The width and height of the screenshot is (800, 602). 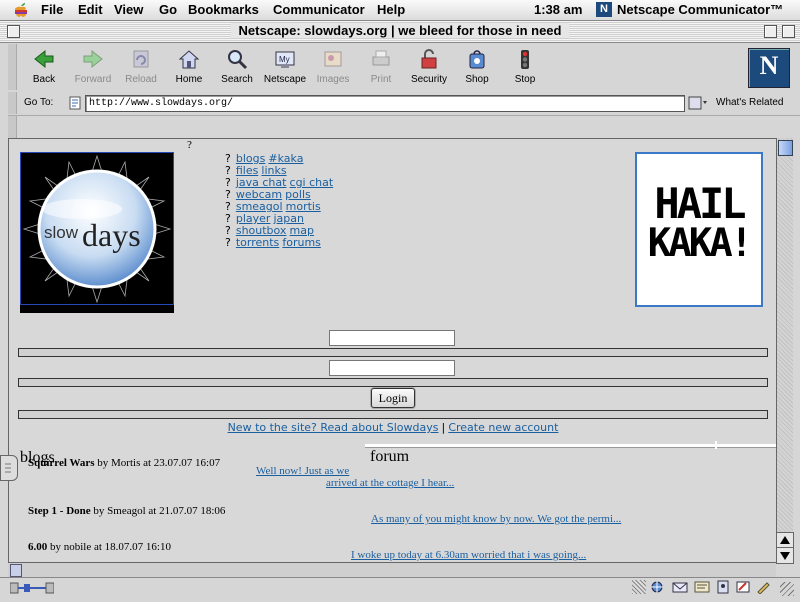 I want to click on forward-button: Forward, so click(x=93, y=66).